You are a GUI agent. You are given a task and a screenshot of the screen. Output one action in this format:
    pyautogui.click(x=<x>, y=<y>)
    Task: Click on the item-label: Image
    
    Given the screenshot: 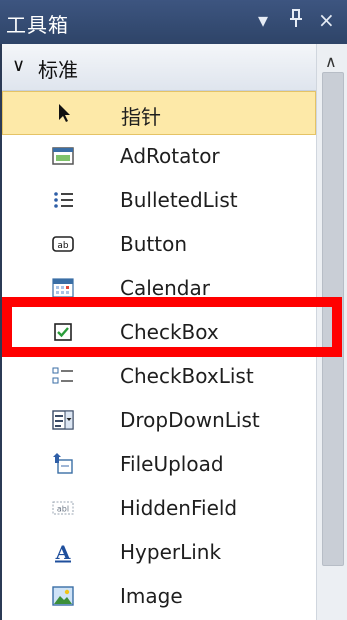 What is the action you would take?
    pyautogui.click(x=151, y=596)
    